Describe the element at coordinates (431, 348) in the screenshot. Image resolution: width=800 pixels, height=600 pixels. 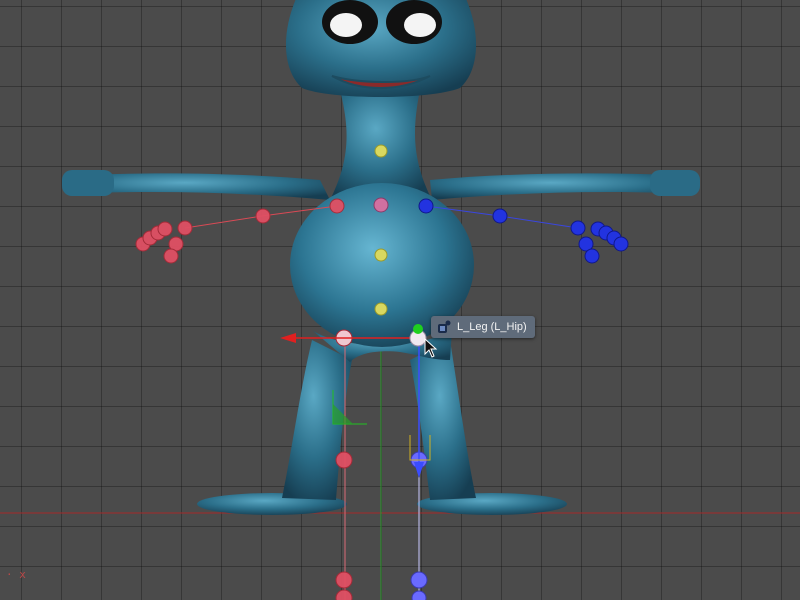
I see `mouse-cursor-icon` at that location.